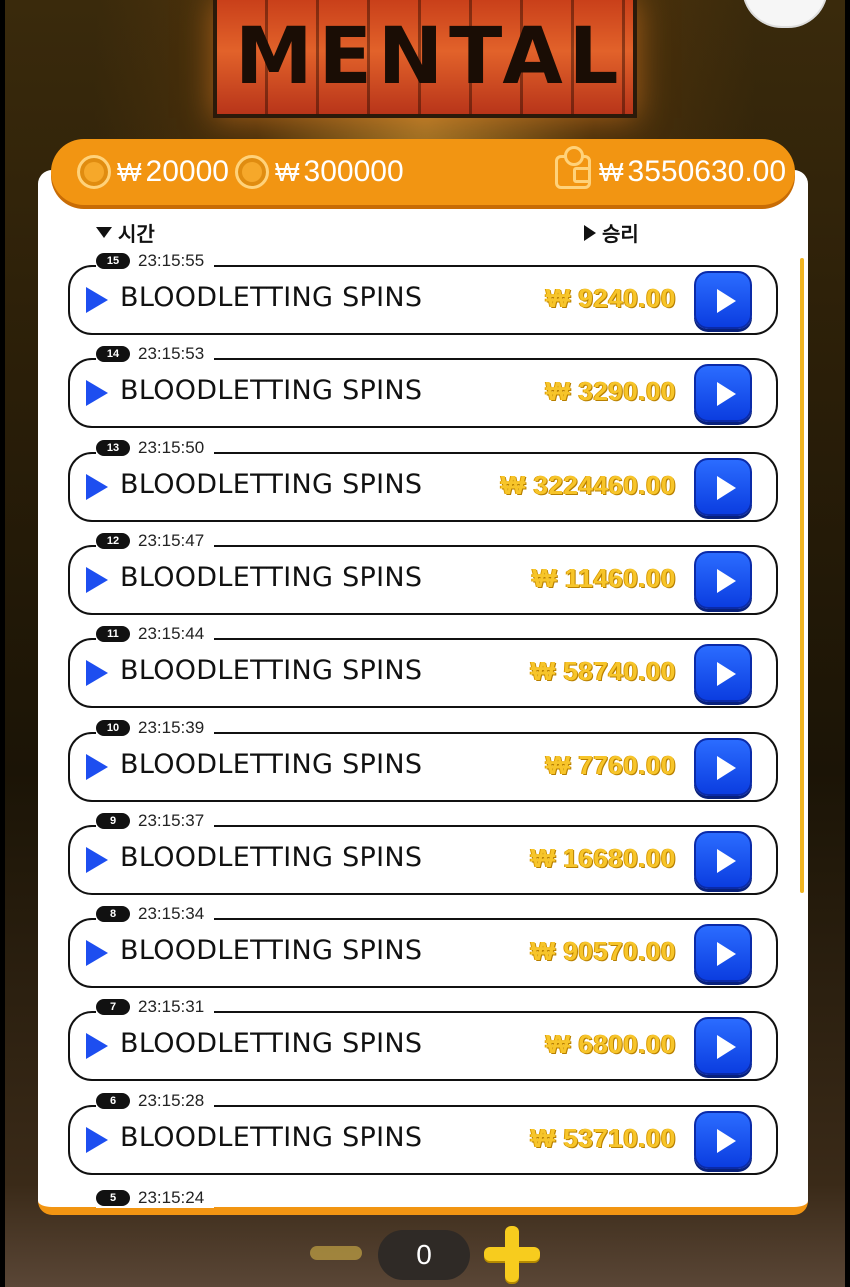  What do you see at coordinates (171, 1006) in the screenshot?
I see `spin-time: 23:15:31` at bounding box center [171, 1006].